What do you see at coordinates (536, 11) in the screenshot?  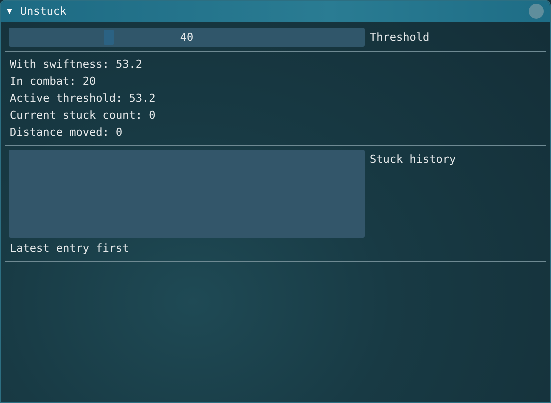 I see `close-button` at bounding box center [536, 11].